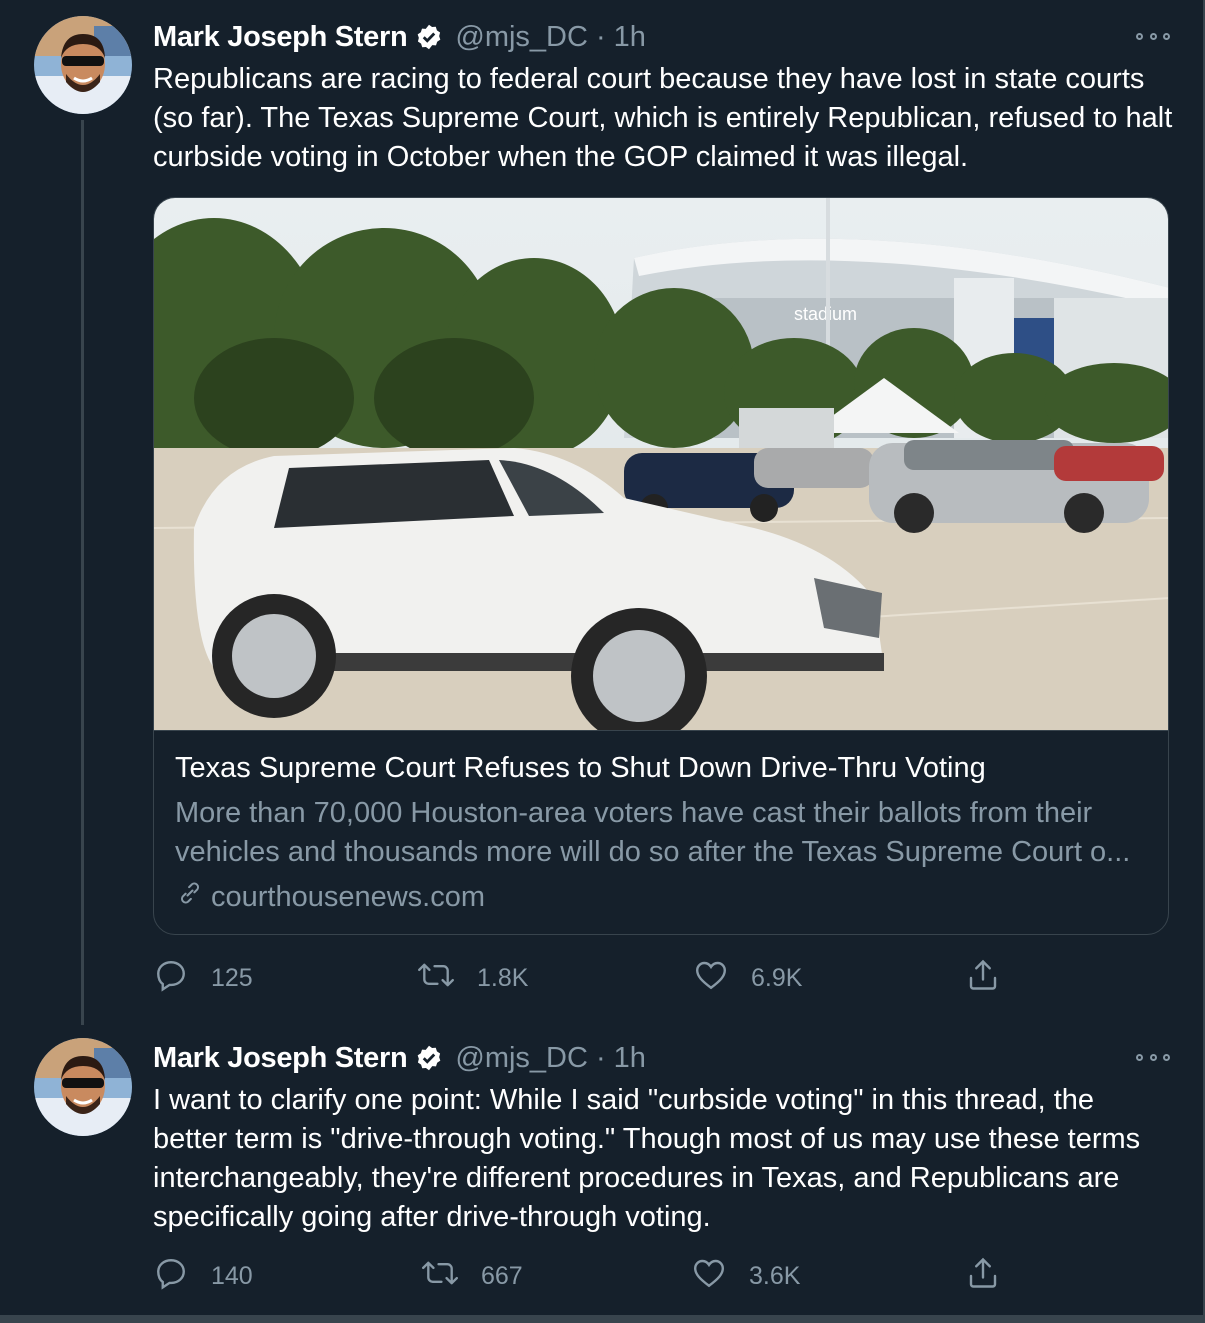 The height and width of the screenshot is (1323, 1205). I want to click on retweet-button: 1.8K, so click(472, 978).